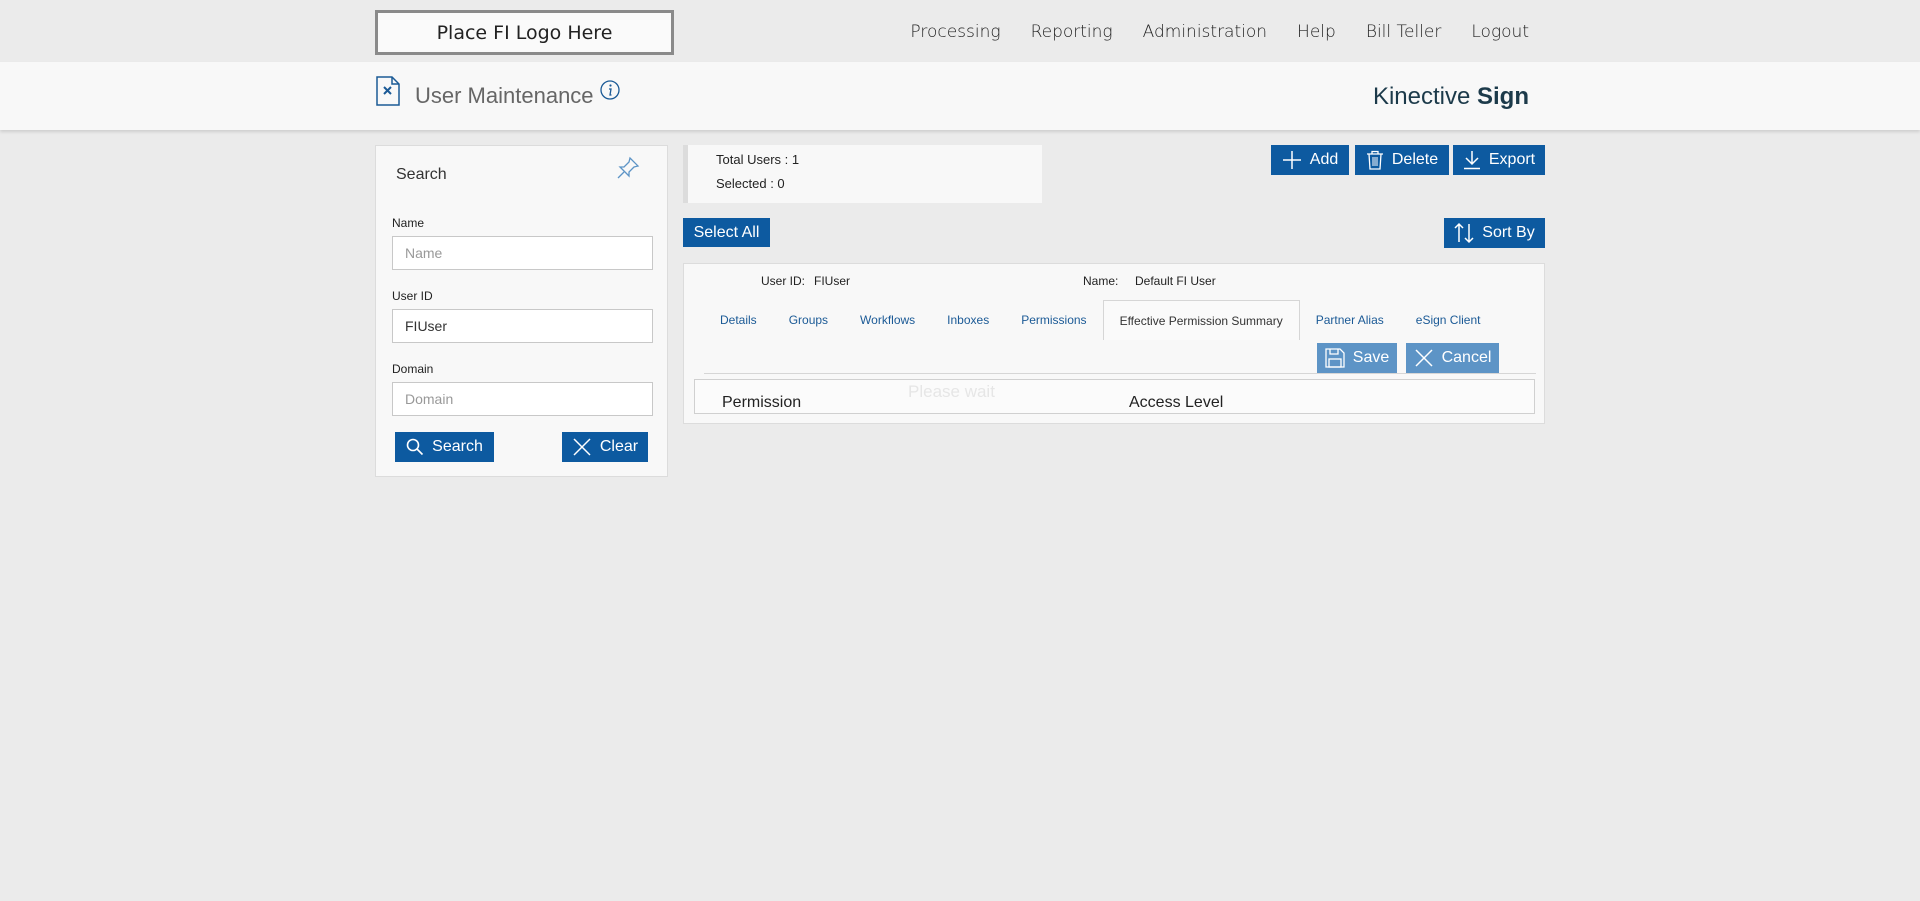 The width and height of the screenshot is (1920, 901). Describe the element at coordinates (504, 95) in the screenshot. I see `page-title: User Maintenance` at that location.